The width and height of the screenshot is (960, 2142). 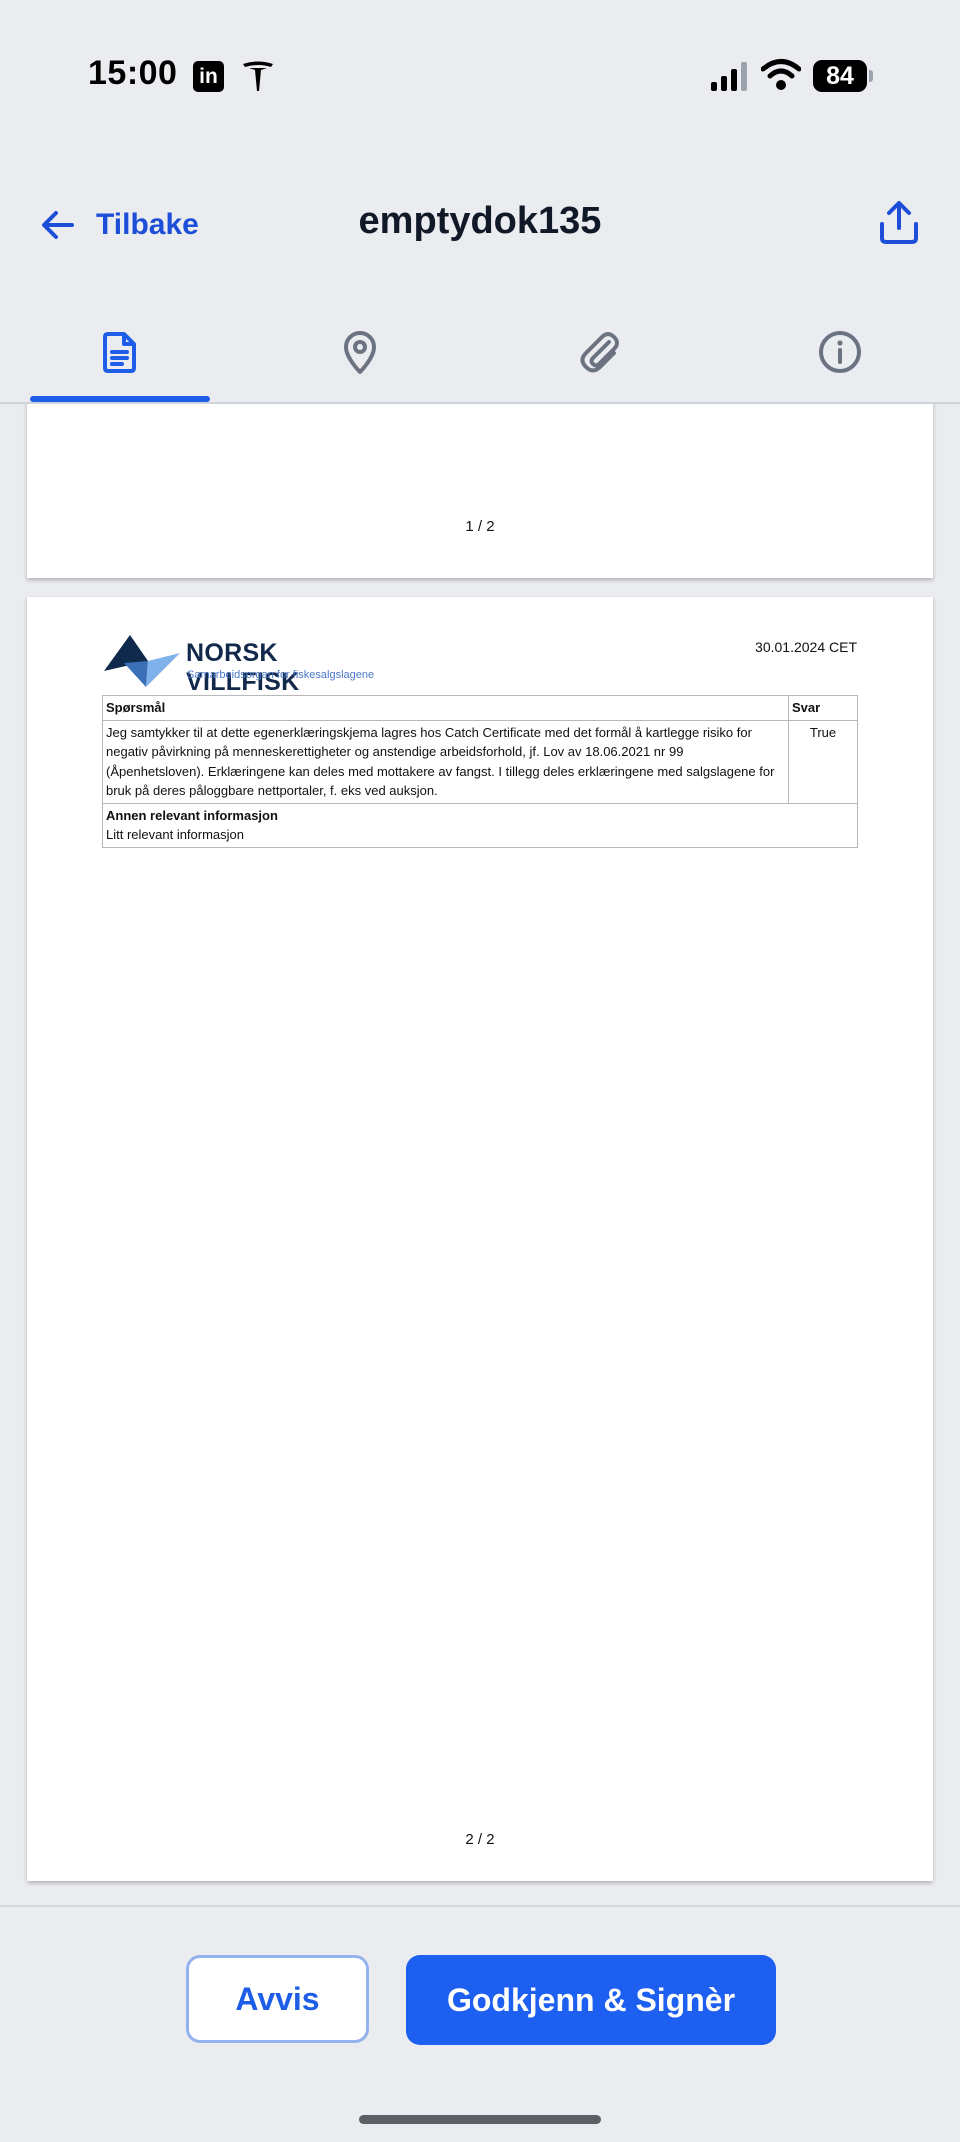 I want to click on tab-bar, so click(x=480, y=353).